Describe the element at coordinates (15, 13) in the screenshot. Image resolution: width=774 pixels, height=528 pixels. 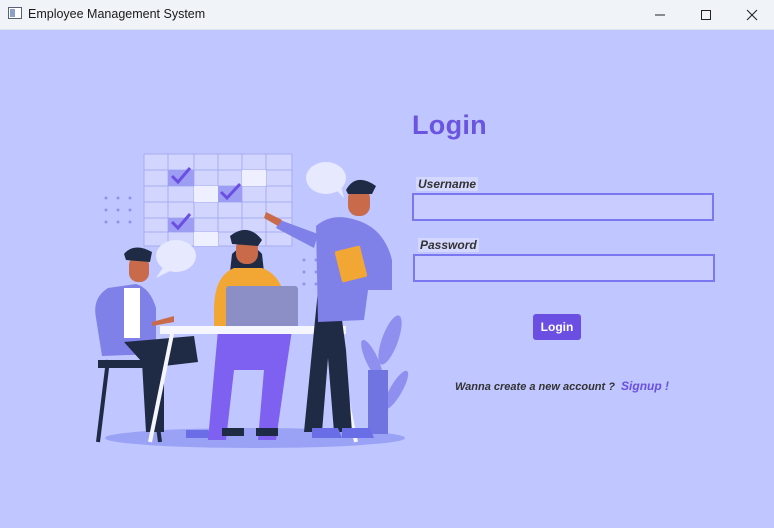
I see `app-icon` at that location.